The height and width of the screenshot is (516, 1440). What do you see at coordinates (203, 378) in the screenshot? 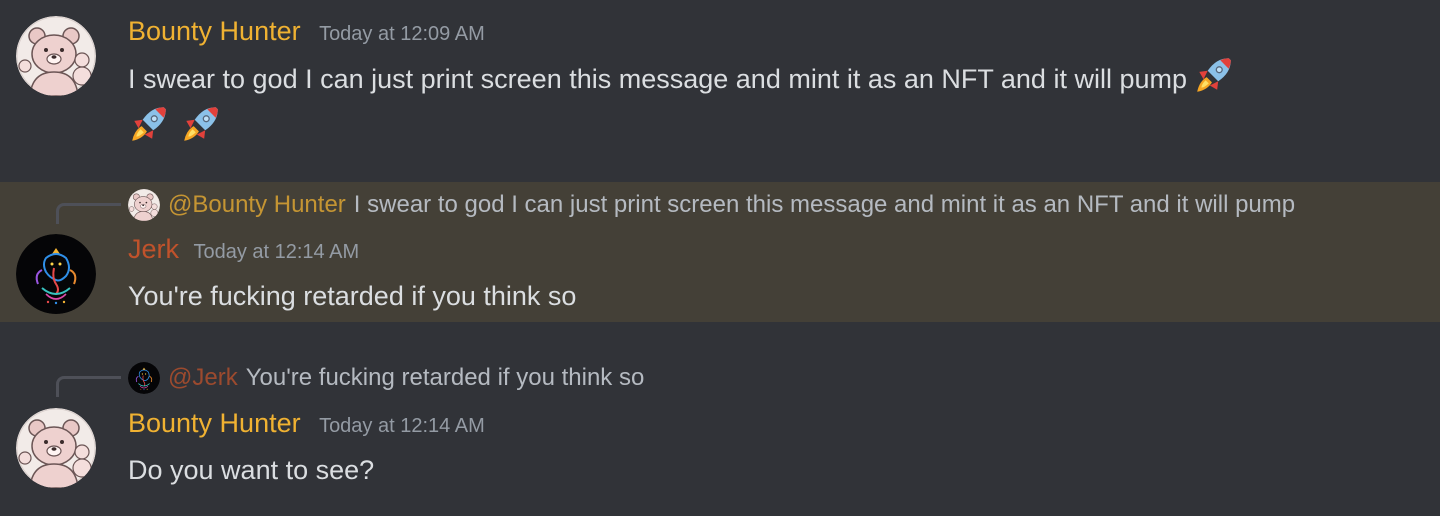
I see `reply-mention: @Jerk` at bounding box center [203, 378].